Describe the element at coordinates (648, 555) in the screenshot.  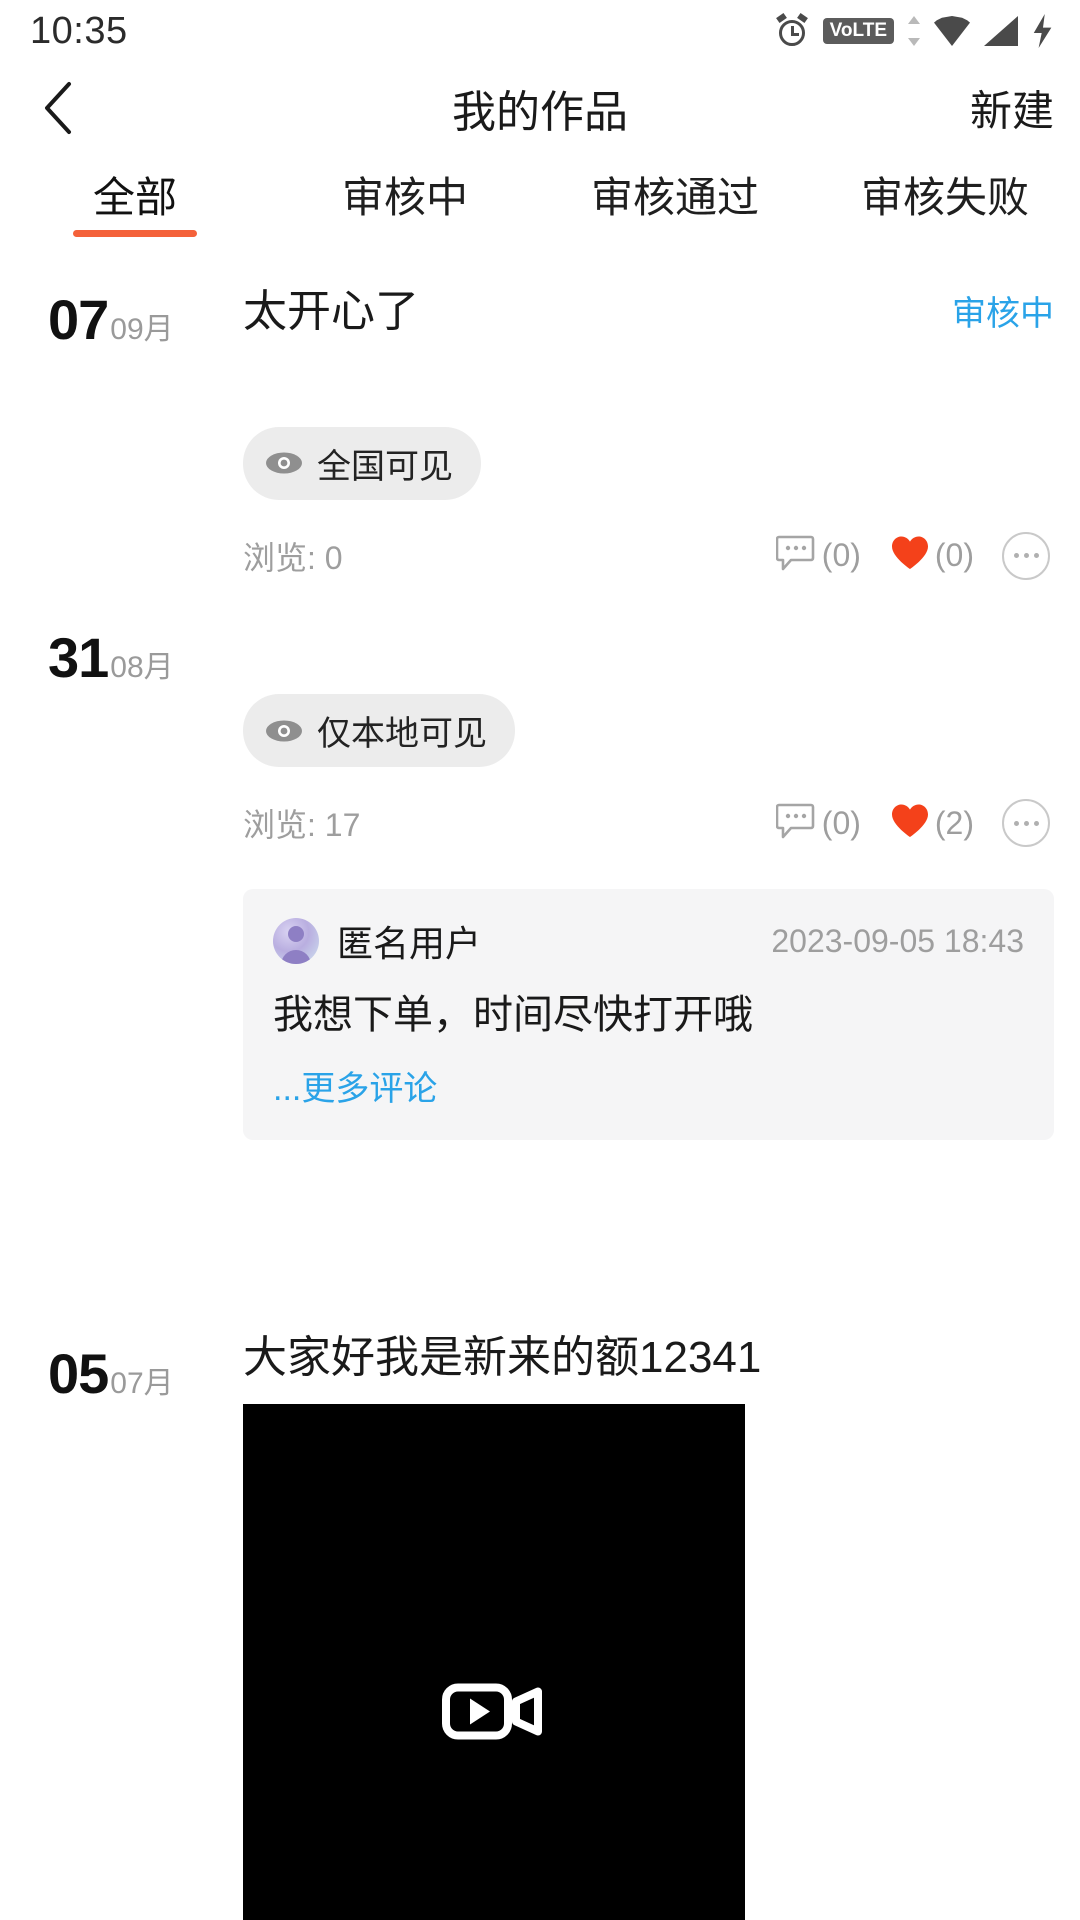
I see `entry-stats: 浏览: 0 (0) (0)` at that location.